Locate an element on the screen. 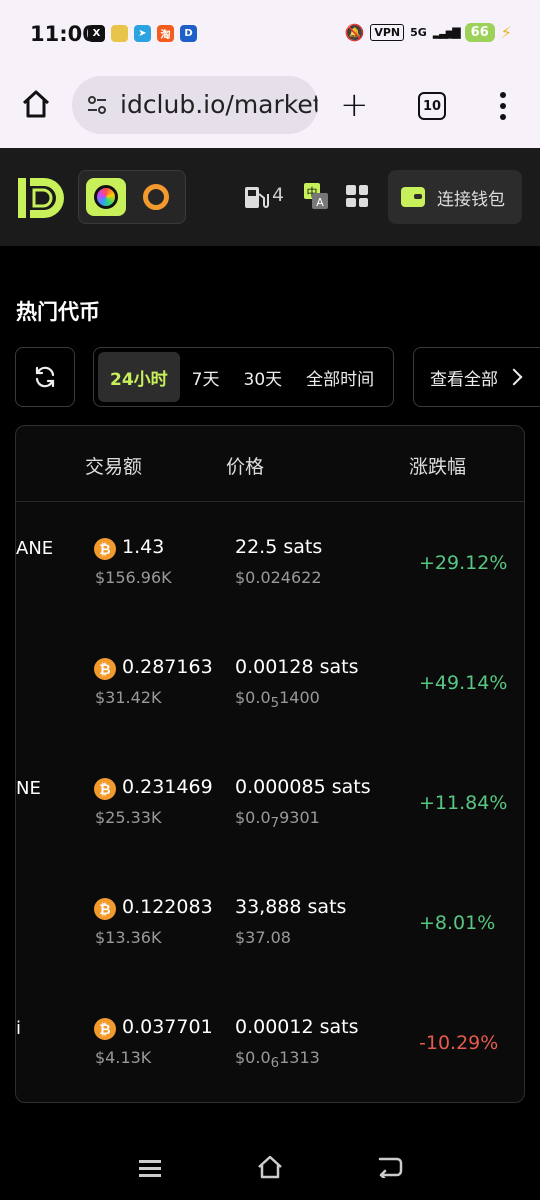 The image size is (540, 1200). charging-icon: ⚡ is located at coordinates (506, 32).